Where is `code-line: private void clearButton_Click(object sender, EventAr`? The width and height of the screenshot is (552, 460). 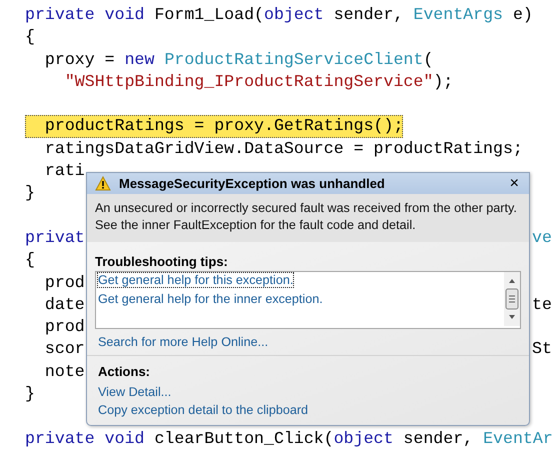
code-line: private void clearButton_Click(object sender, EventAr is located at coordinates (288, 439).